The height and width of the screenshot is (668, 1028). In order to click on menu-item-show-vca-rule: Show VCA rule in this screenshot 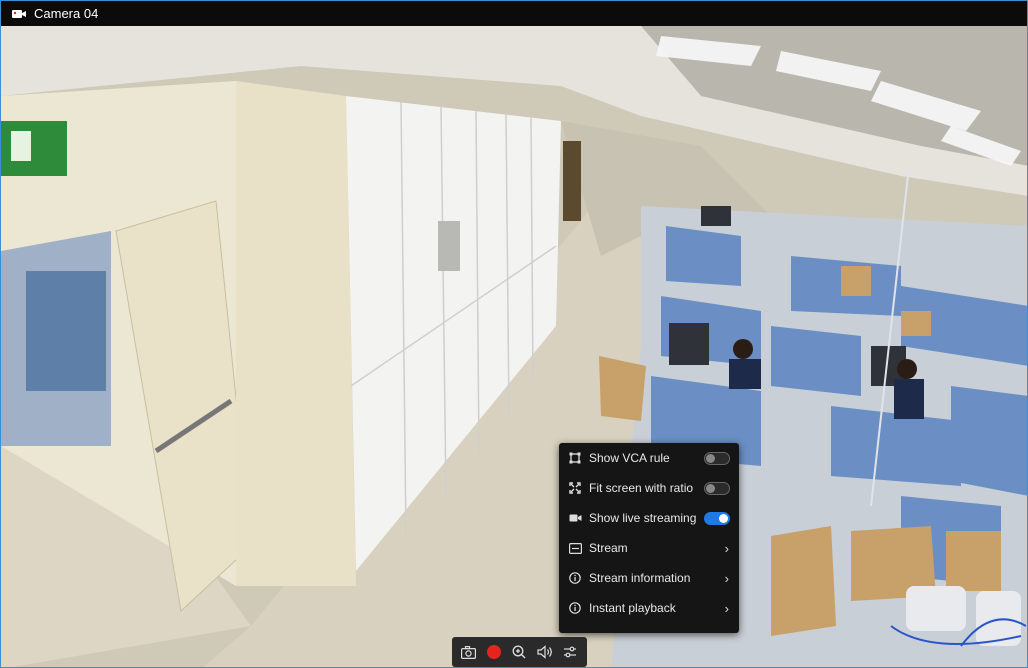, I will do `click(649, 458)`.